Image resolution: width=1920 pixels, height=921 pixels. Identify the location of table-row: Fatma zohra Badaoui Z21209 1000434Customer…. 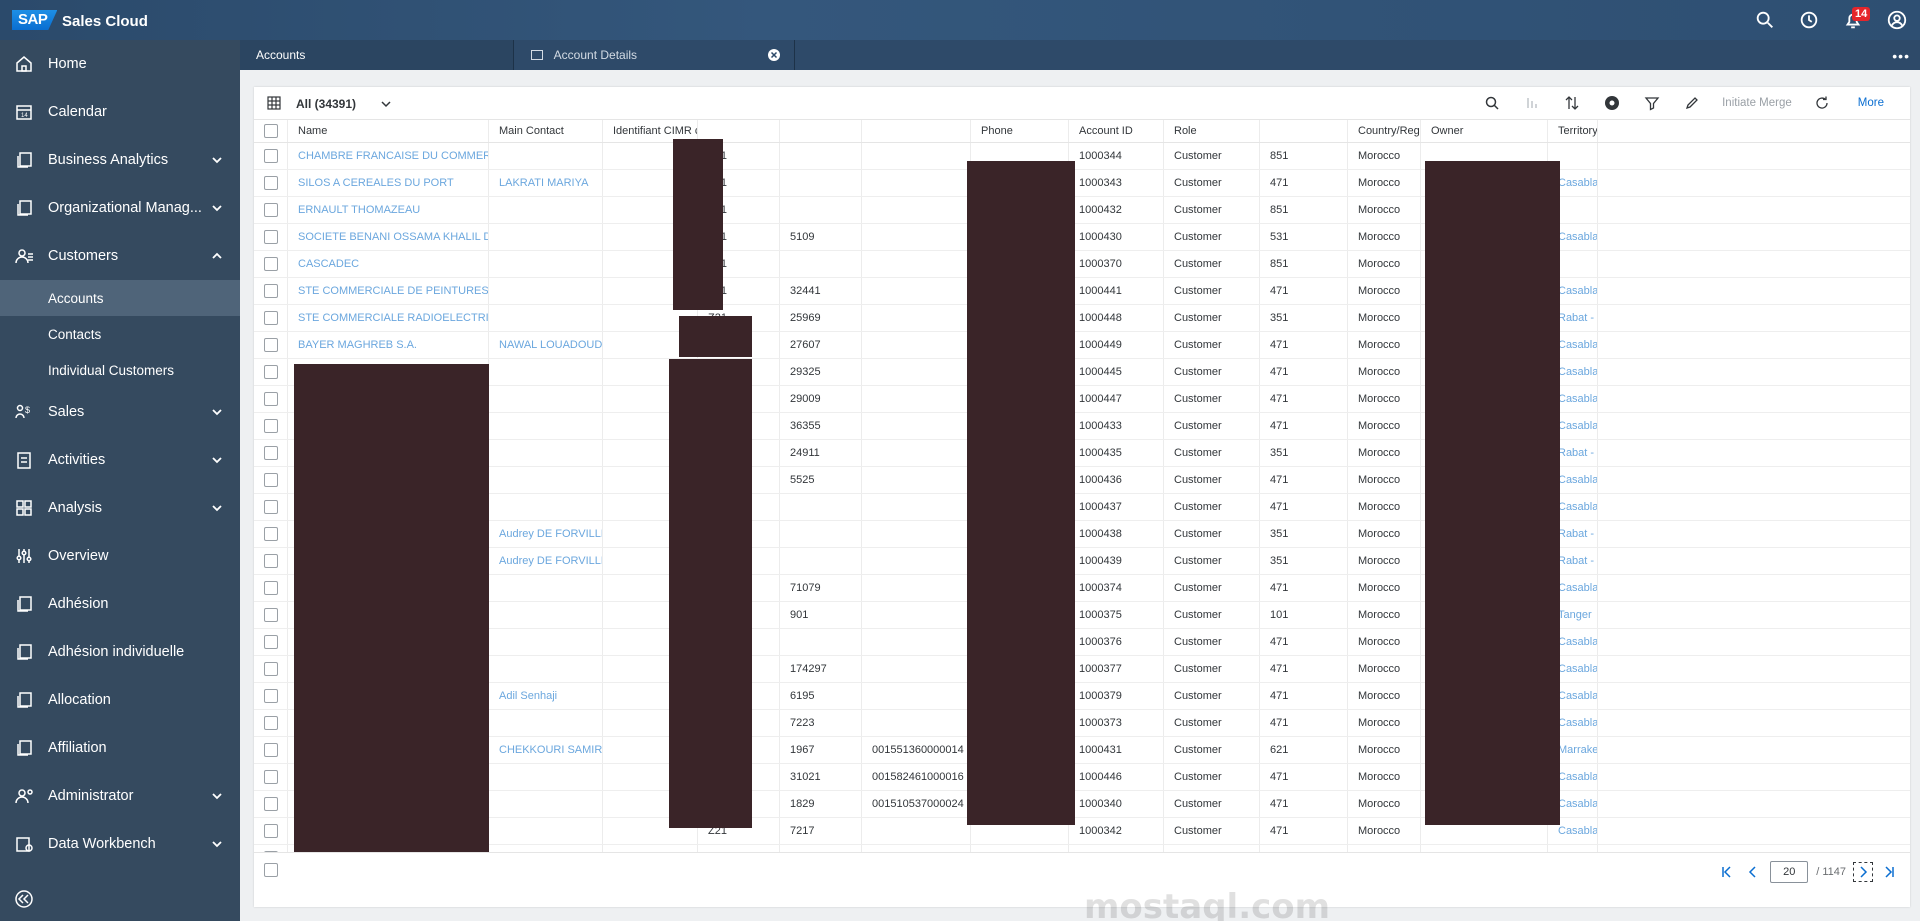
(1082, 848).